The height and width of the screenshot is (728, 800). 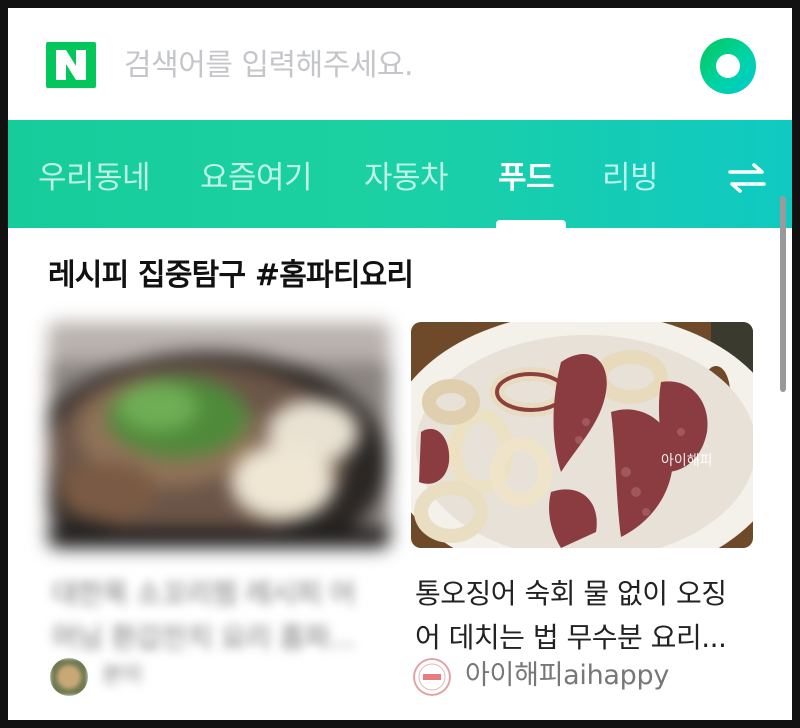 I want to click on green-dot-icon, so click(x=728, y=66).